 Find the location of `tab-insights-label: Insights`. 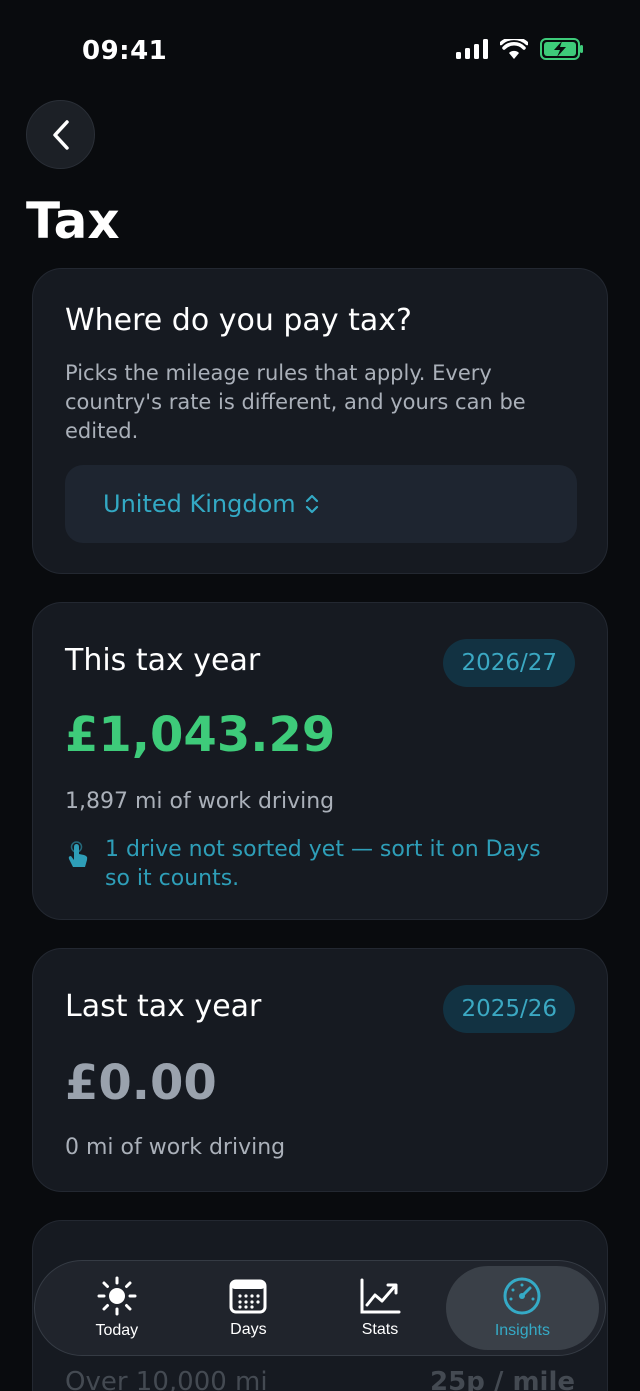

tab-insights-label: Insights is located at coordinates (522, 1330).